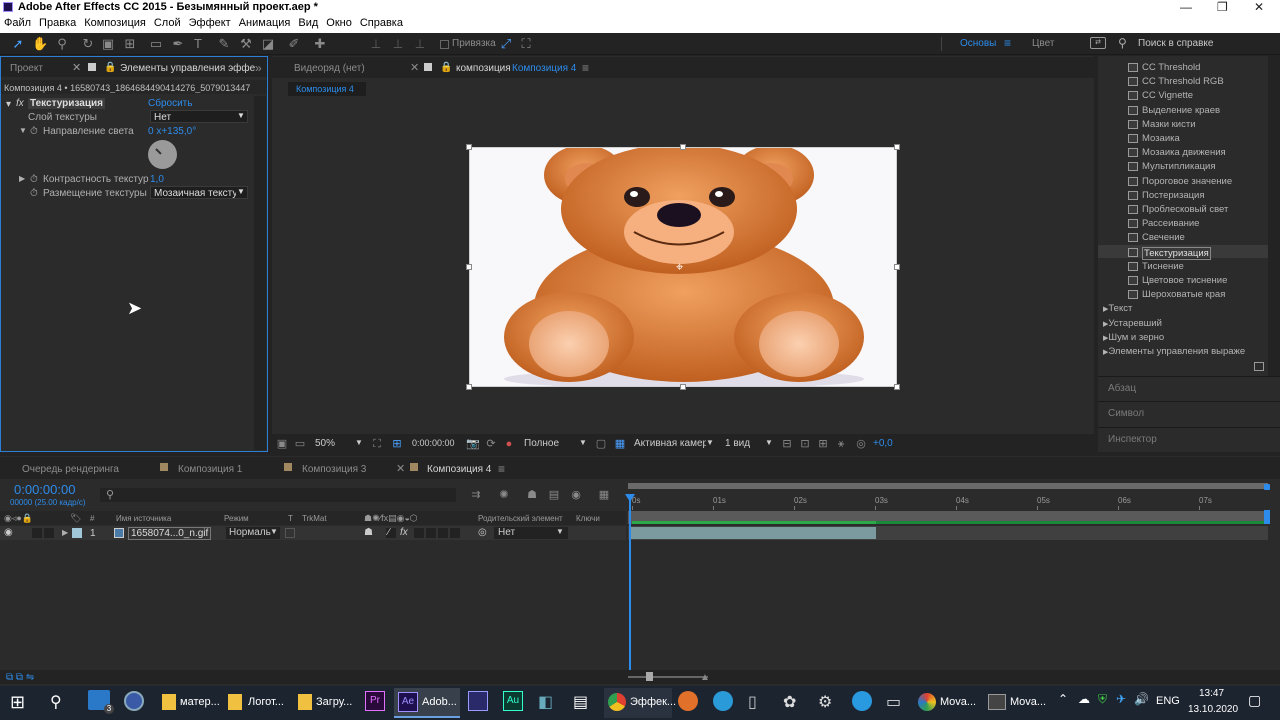 Image resolution: width=1280 pixels, height=720 pixels. I want to click on preserve-transparency-checkbox, so click(290, 533).